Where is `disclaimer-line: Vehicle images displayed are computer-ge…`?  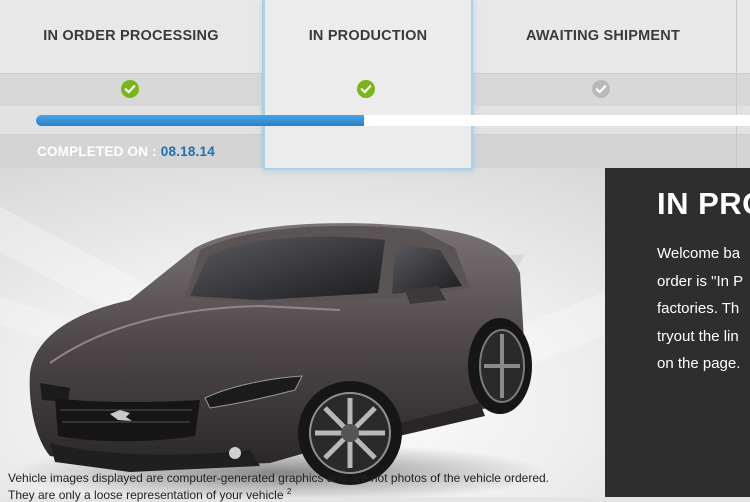 disclaimer-line: Vehicle images displayed are computer-ge… is located at coordinates (279, 478).